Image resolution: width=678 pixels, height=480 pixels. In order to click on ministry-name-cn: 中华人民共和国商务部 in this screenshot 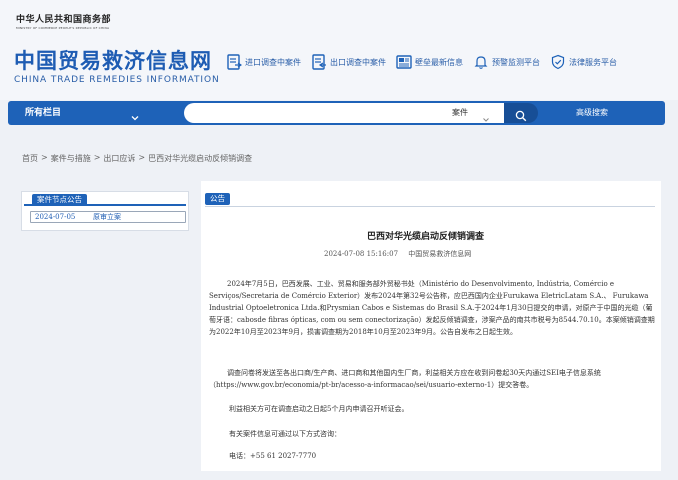, I will do `click(64, 20)`.